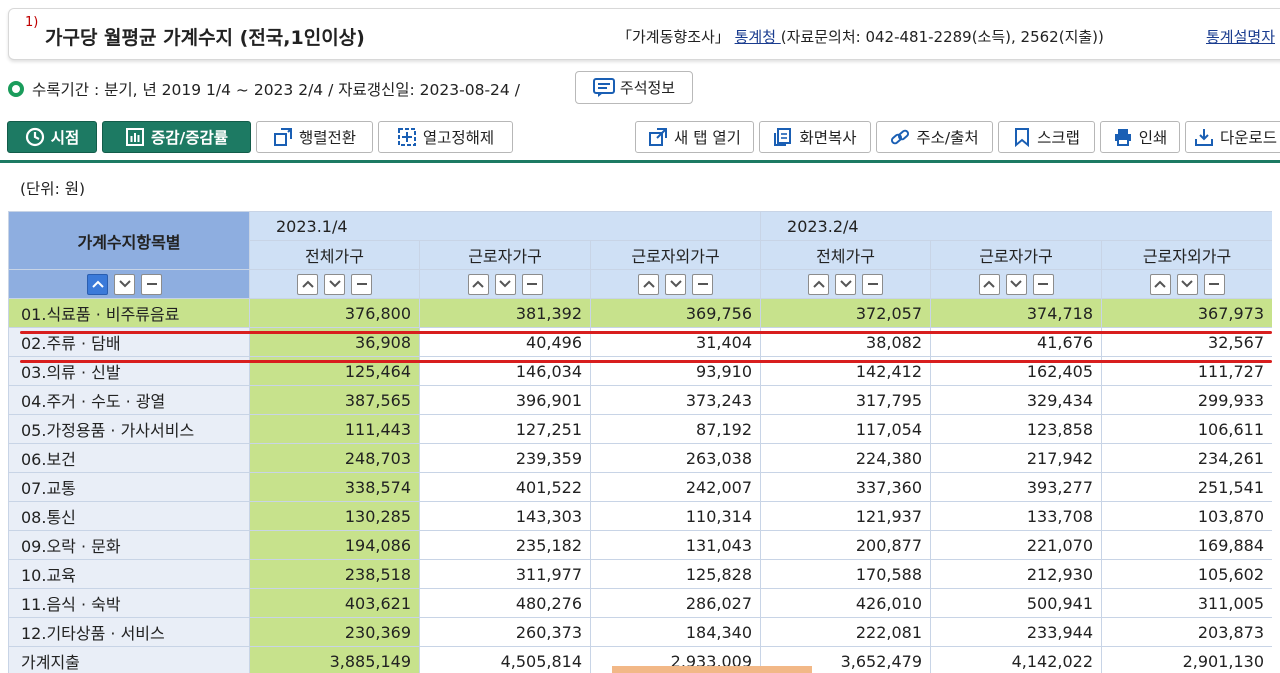  What do you see at coordinates (1016, 255) in the screenshot?
I see `subcol-header: 근로자가구` at bounding box center [1016, 255].